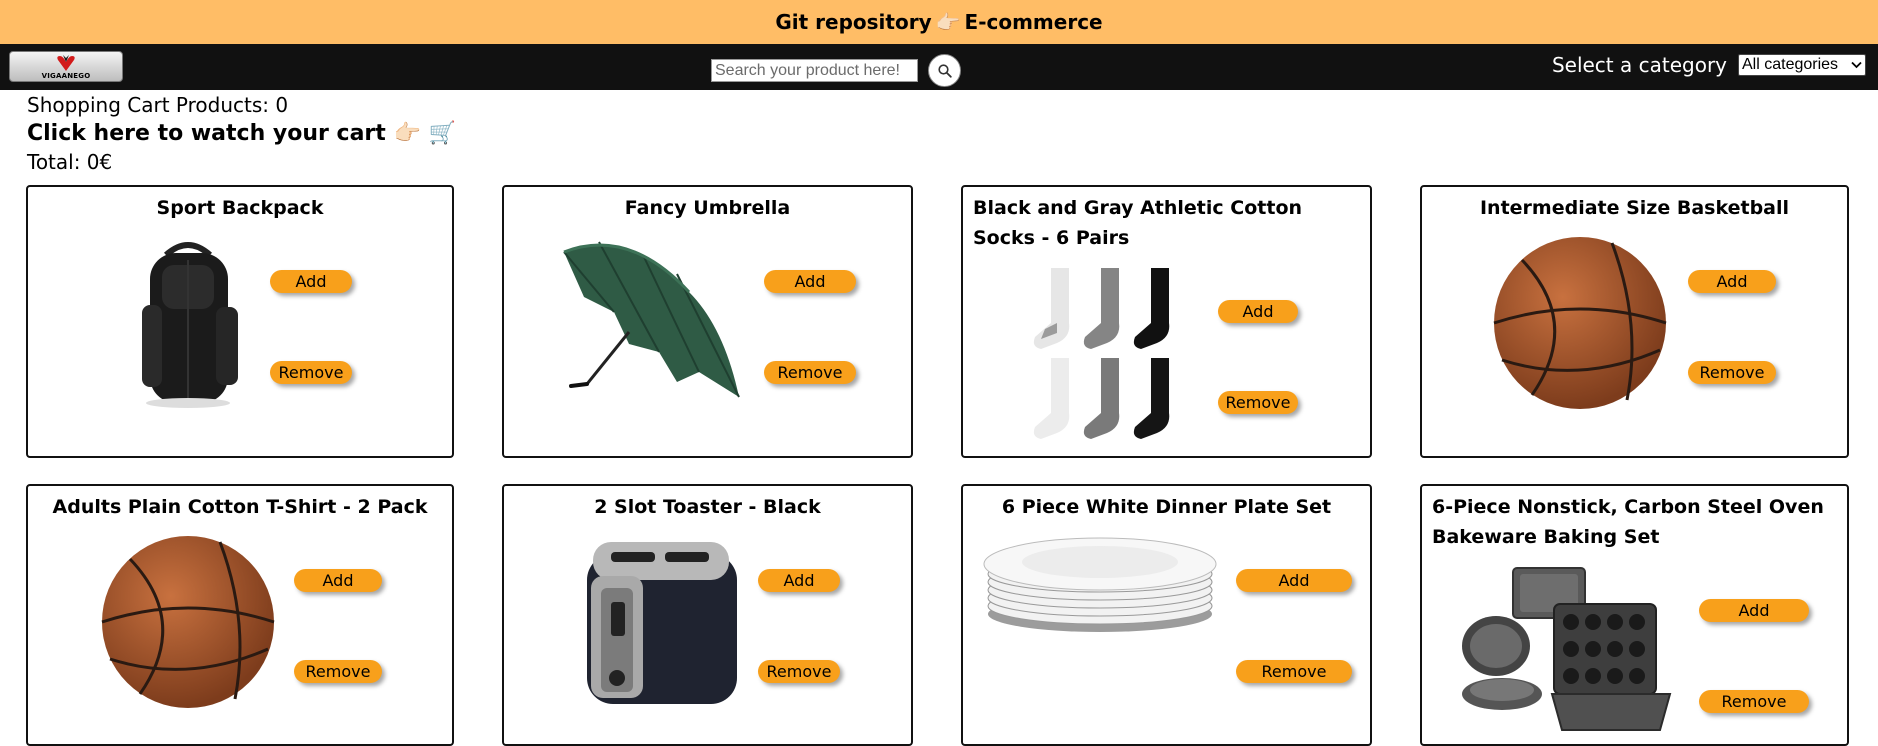 The height and width of the screenshot is (746, 1878). Describe the element at coordinates (1634, 208) in the screenshot. I see `product-title: Intermediate Size Basketball` at that location.